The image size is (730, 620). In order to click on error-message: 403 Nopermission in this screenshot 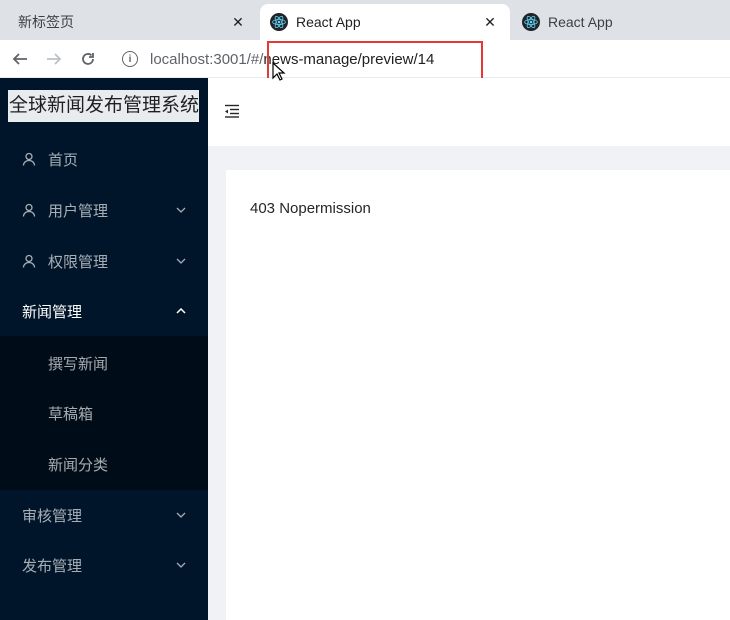, I will do `click(310, 208)`.